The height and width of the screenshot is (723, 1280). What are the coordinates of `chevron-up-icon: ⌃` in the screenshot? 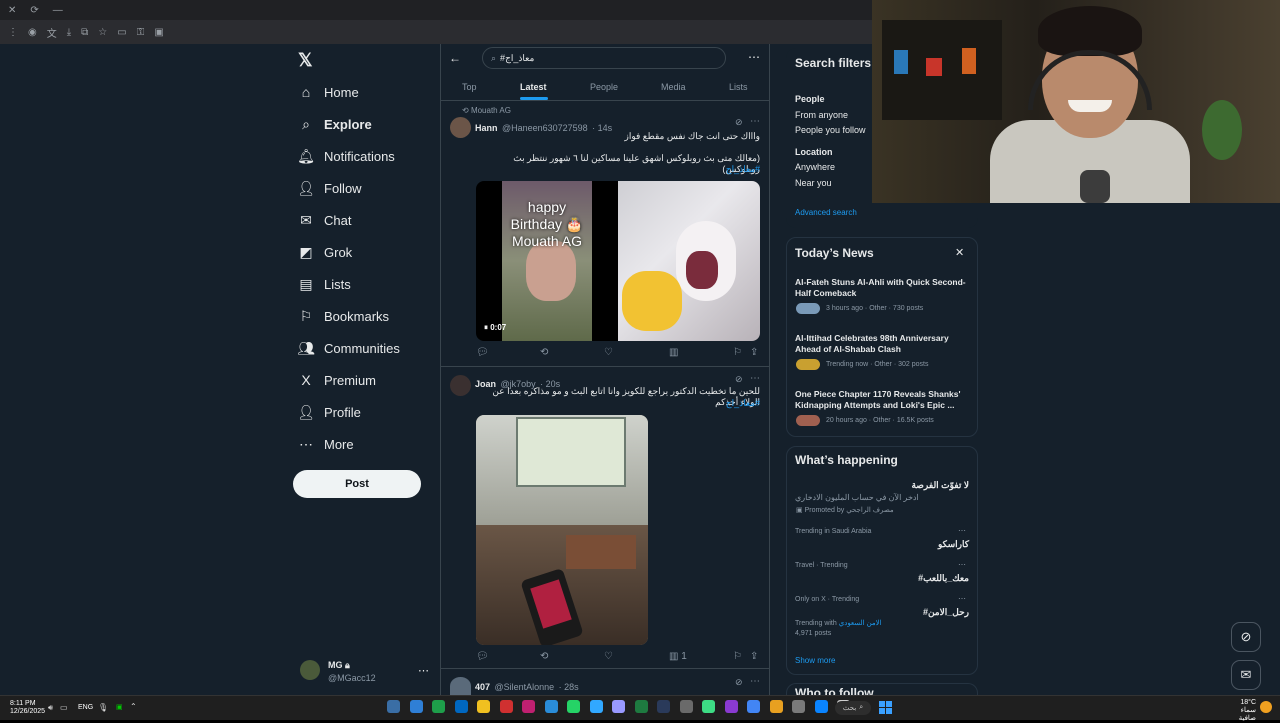 It's located at (133, 706).